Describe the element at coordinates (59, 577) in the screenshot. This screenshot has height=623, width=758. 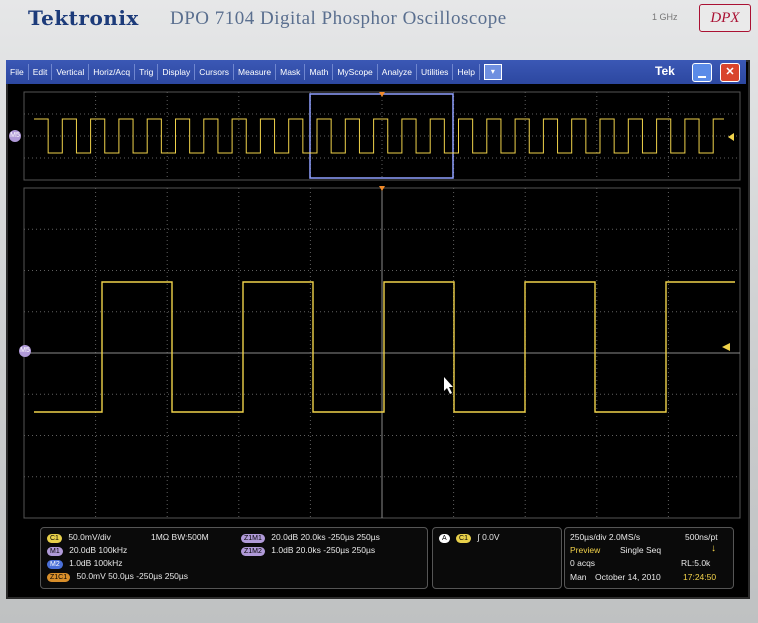
I see `zoom-c1-badge: Z1C1` at that location.